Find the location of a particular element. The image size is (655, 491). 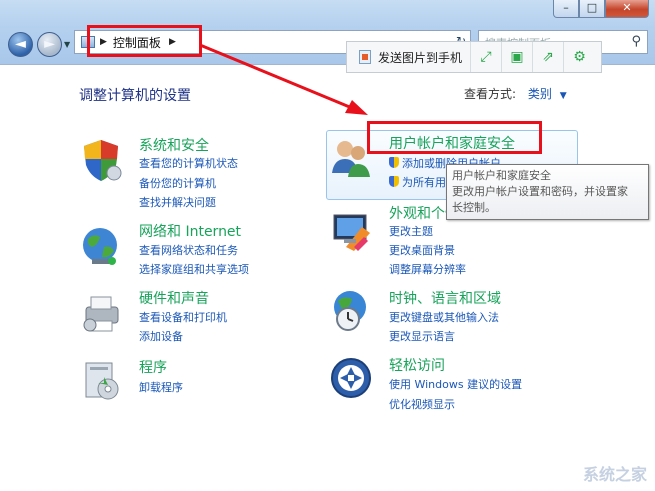

window-controls: – □ ✕ is located at coordinates (601, 9).